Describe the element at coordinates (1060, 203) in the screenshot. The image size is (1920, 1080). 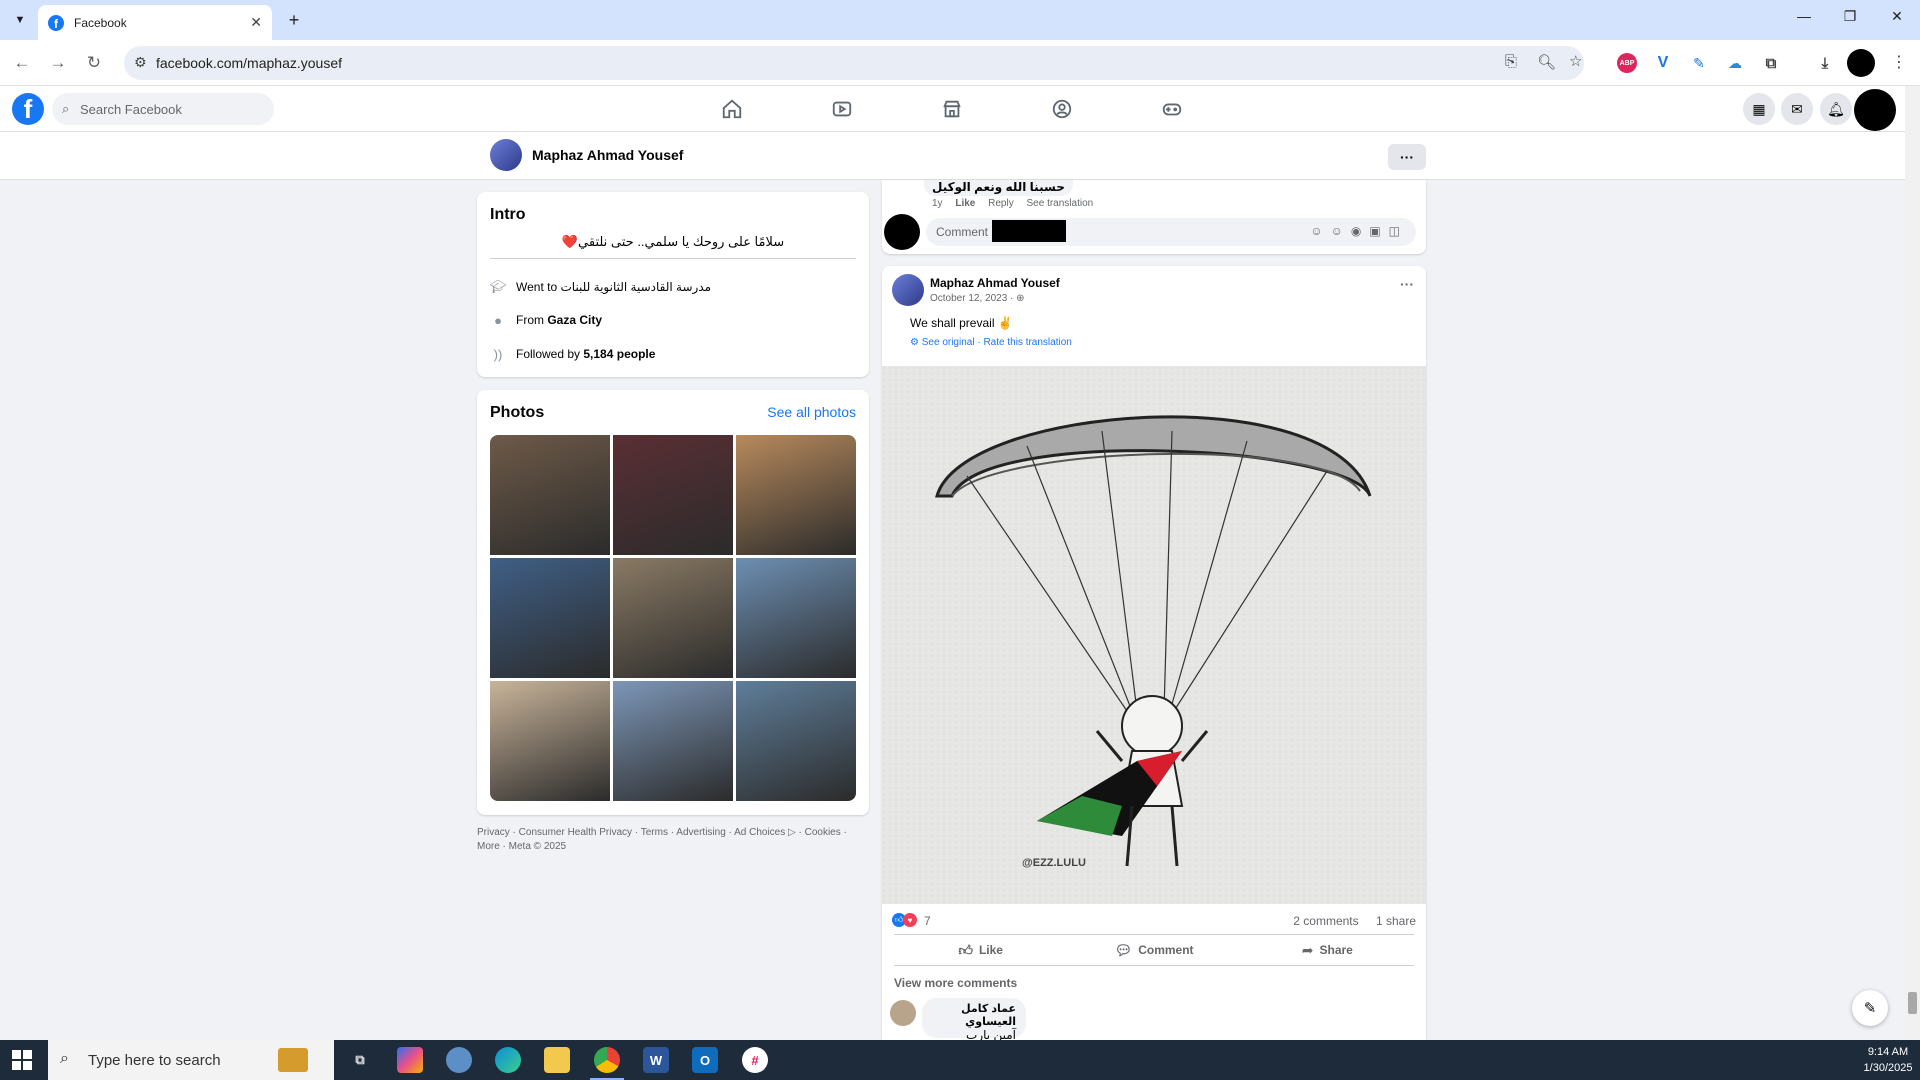
I see `comment-see-translation-link: See translation` at that location.